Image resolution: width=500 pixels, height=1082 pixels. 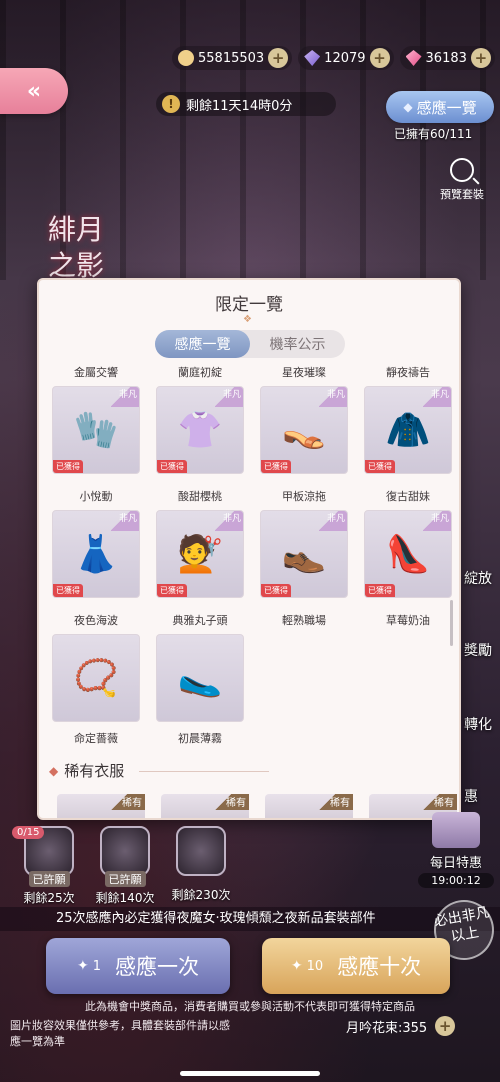 I want to click on gem-value: 36183, so click(x=446, y=58).